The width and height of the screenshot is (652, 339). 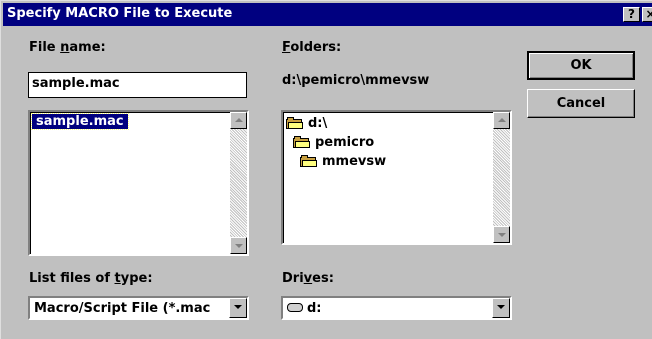 I want to click on file-type-dropdown-button, so click(x=238, y=308).